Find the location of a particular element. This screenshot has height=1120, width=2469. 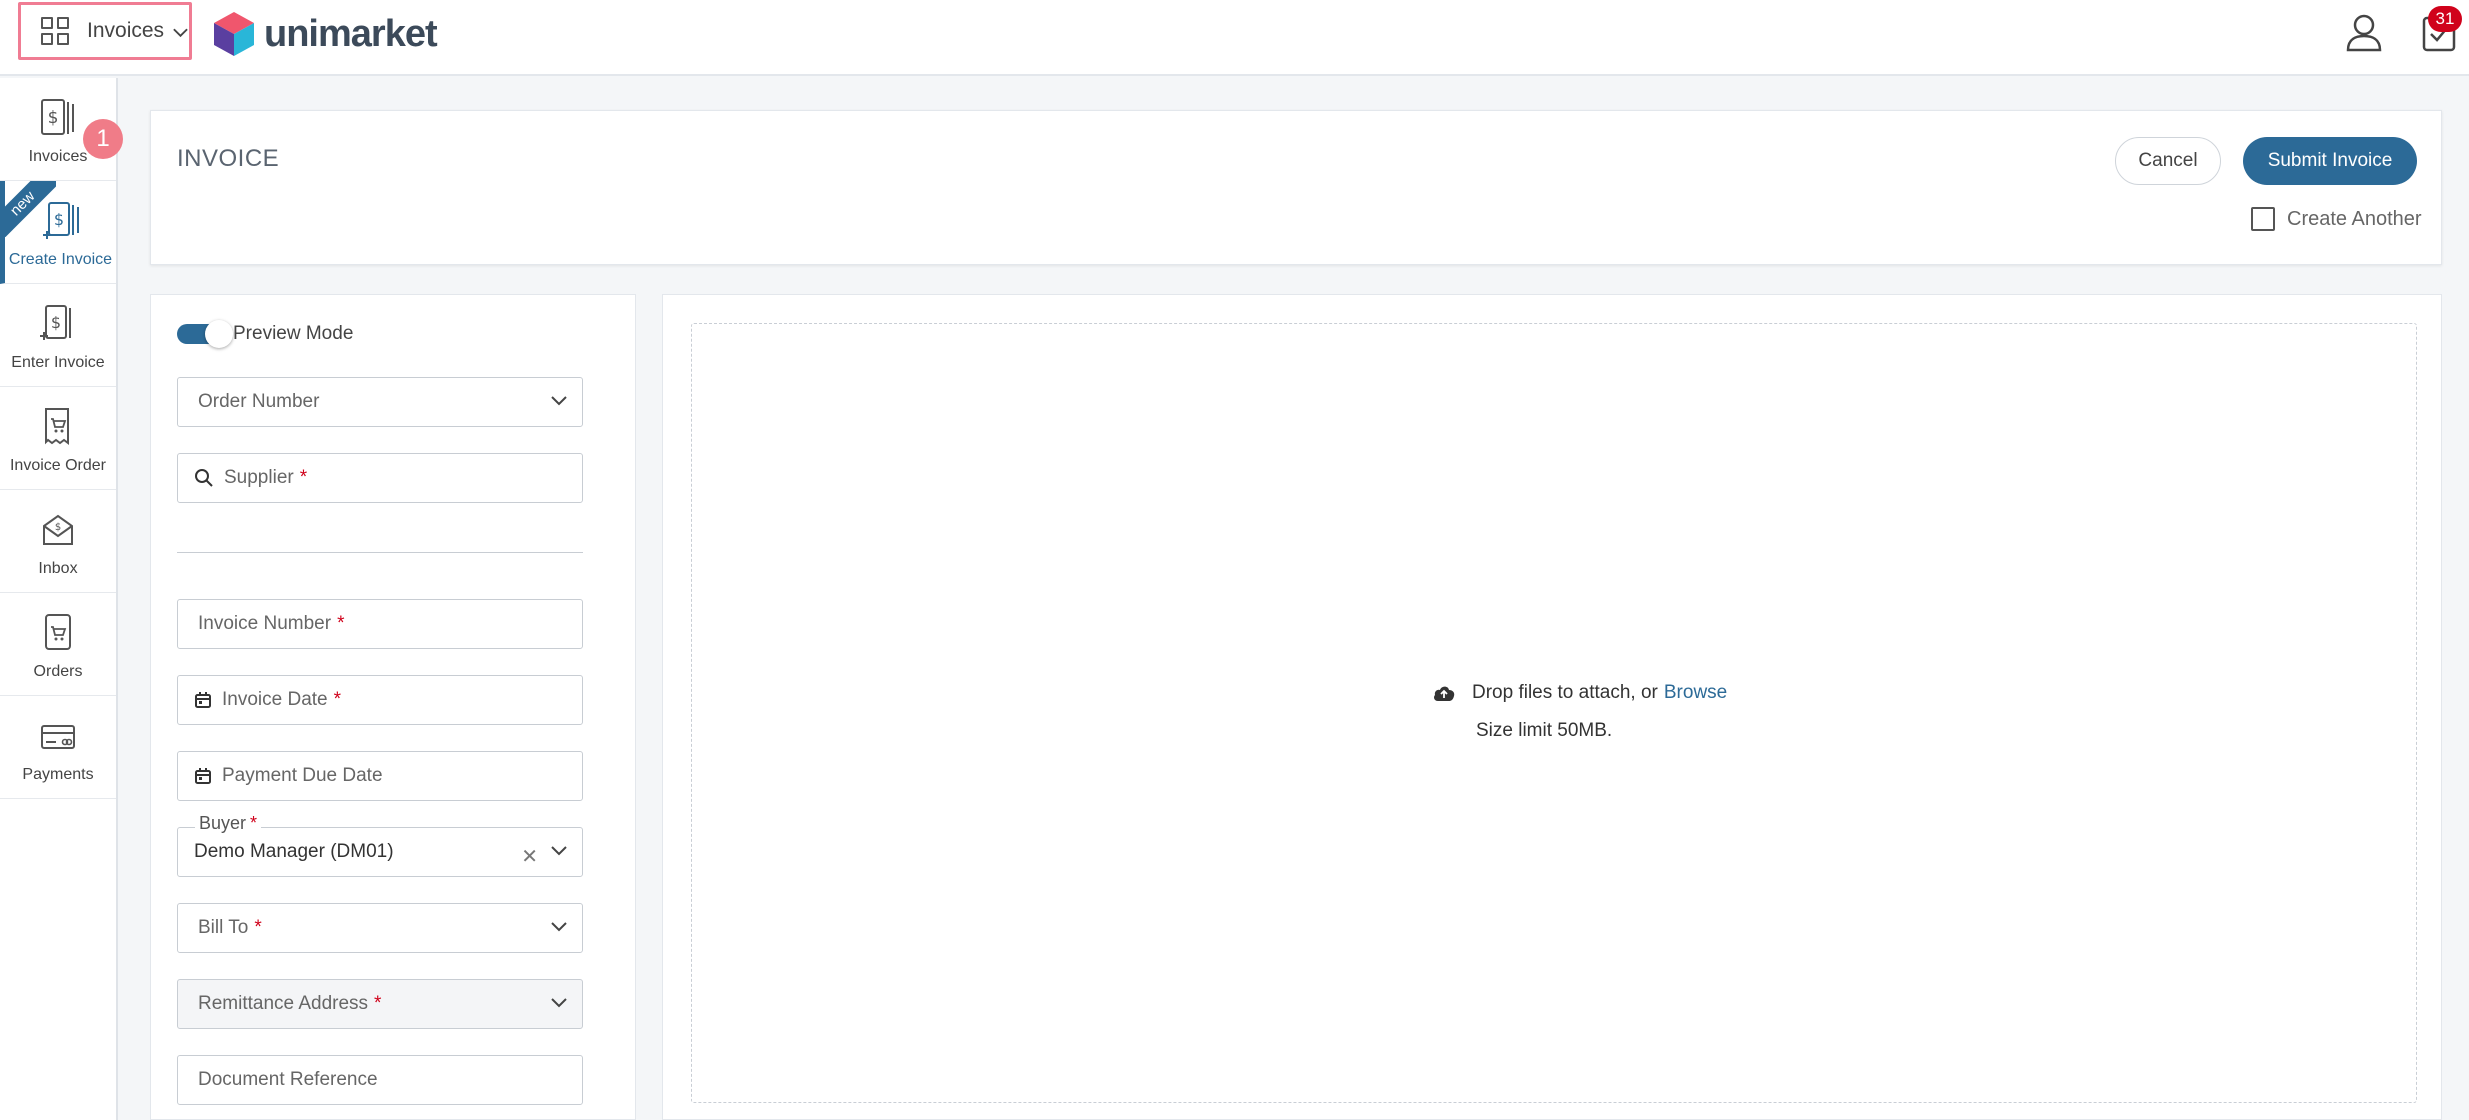

document-reference-placeholder: Document Reference is located at coordinates (288, 1079).